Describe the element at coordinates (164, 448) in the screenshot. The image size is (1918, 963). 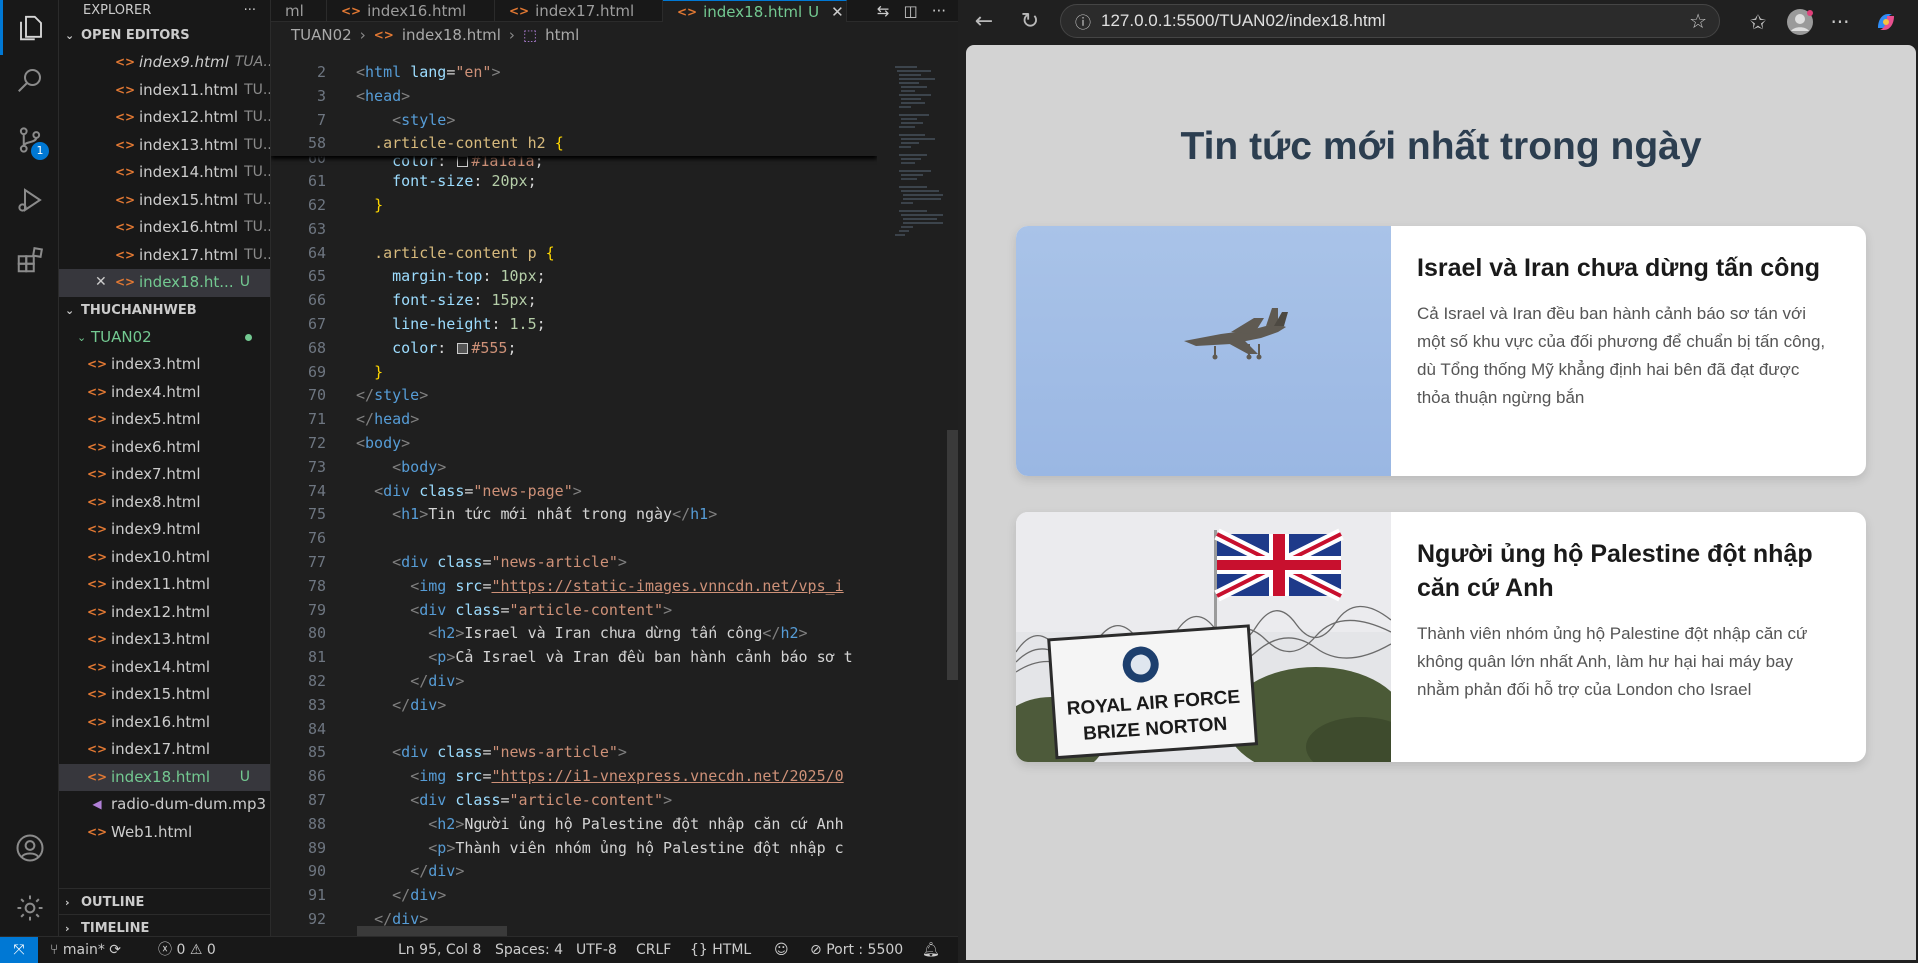
I see `file-tree-item: <> index6.html` at that location.